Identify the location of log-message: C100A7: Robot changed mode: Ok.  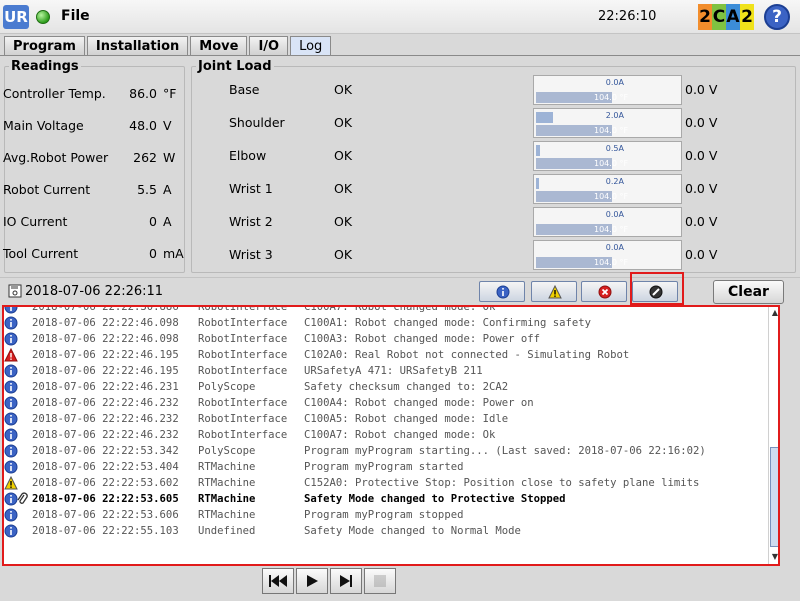
(400, 435).